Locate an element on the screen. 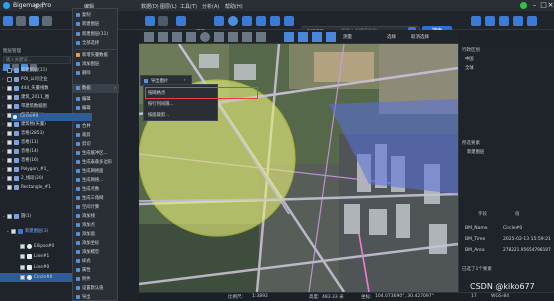  save-icon is located at coordinates (331, 37).